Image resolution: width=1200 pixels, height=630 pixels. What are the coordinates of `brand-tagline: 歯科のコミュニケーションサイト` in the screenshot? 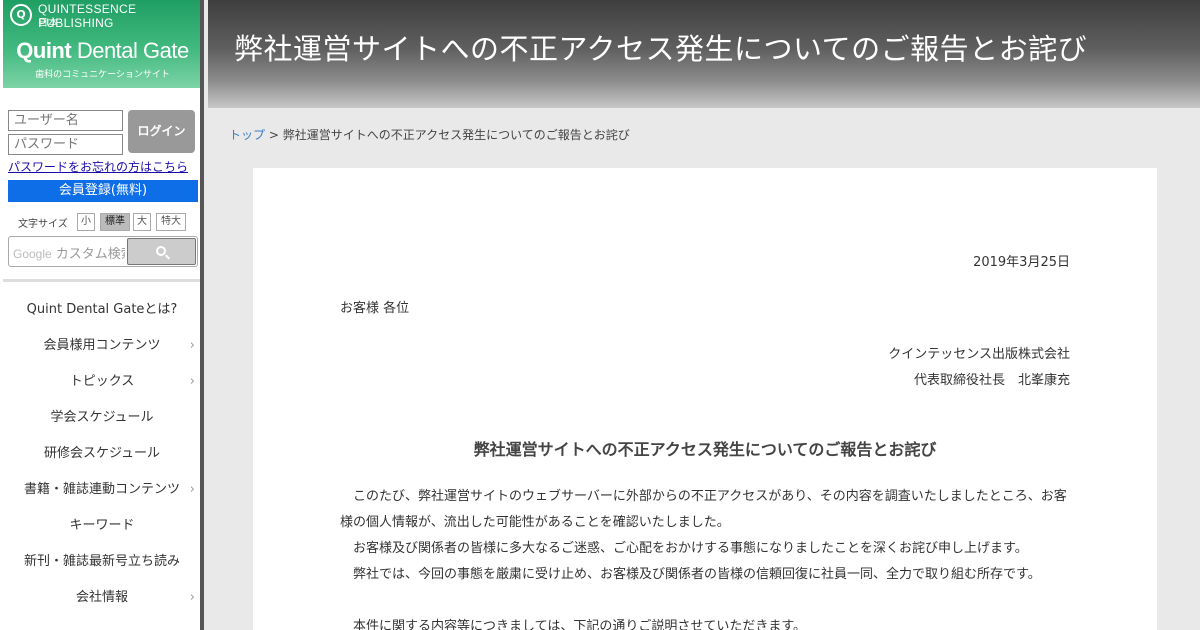 It's located at (102, 75).